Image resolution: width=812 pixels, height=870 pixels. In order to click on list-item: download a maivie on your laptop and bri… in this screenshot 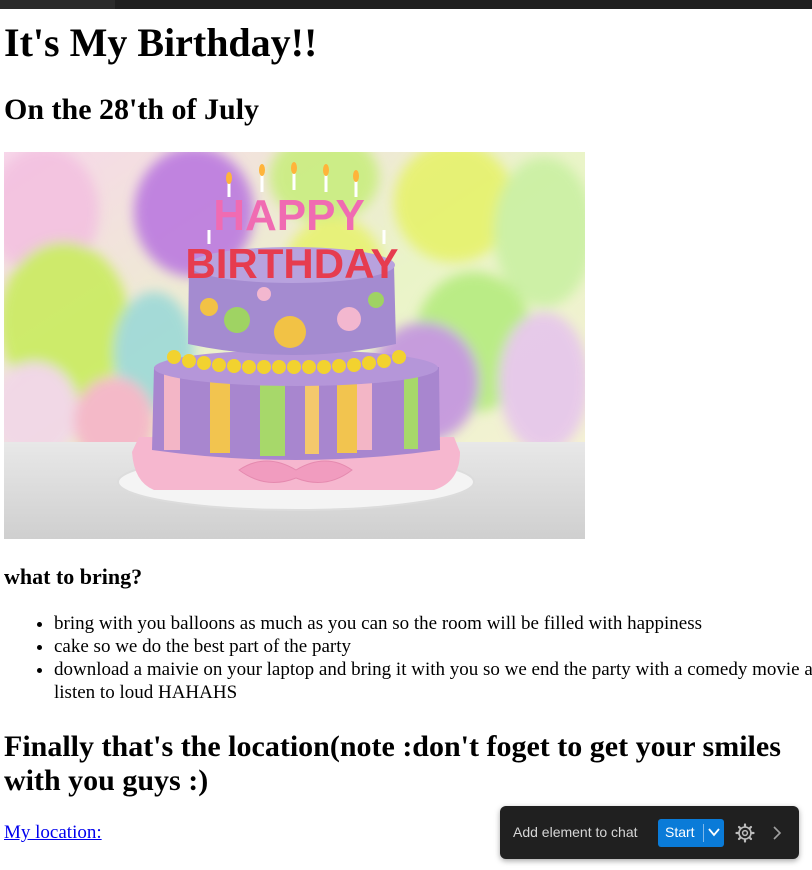, I will do `click(433, 681)`.